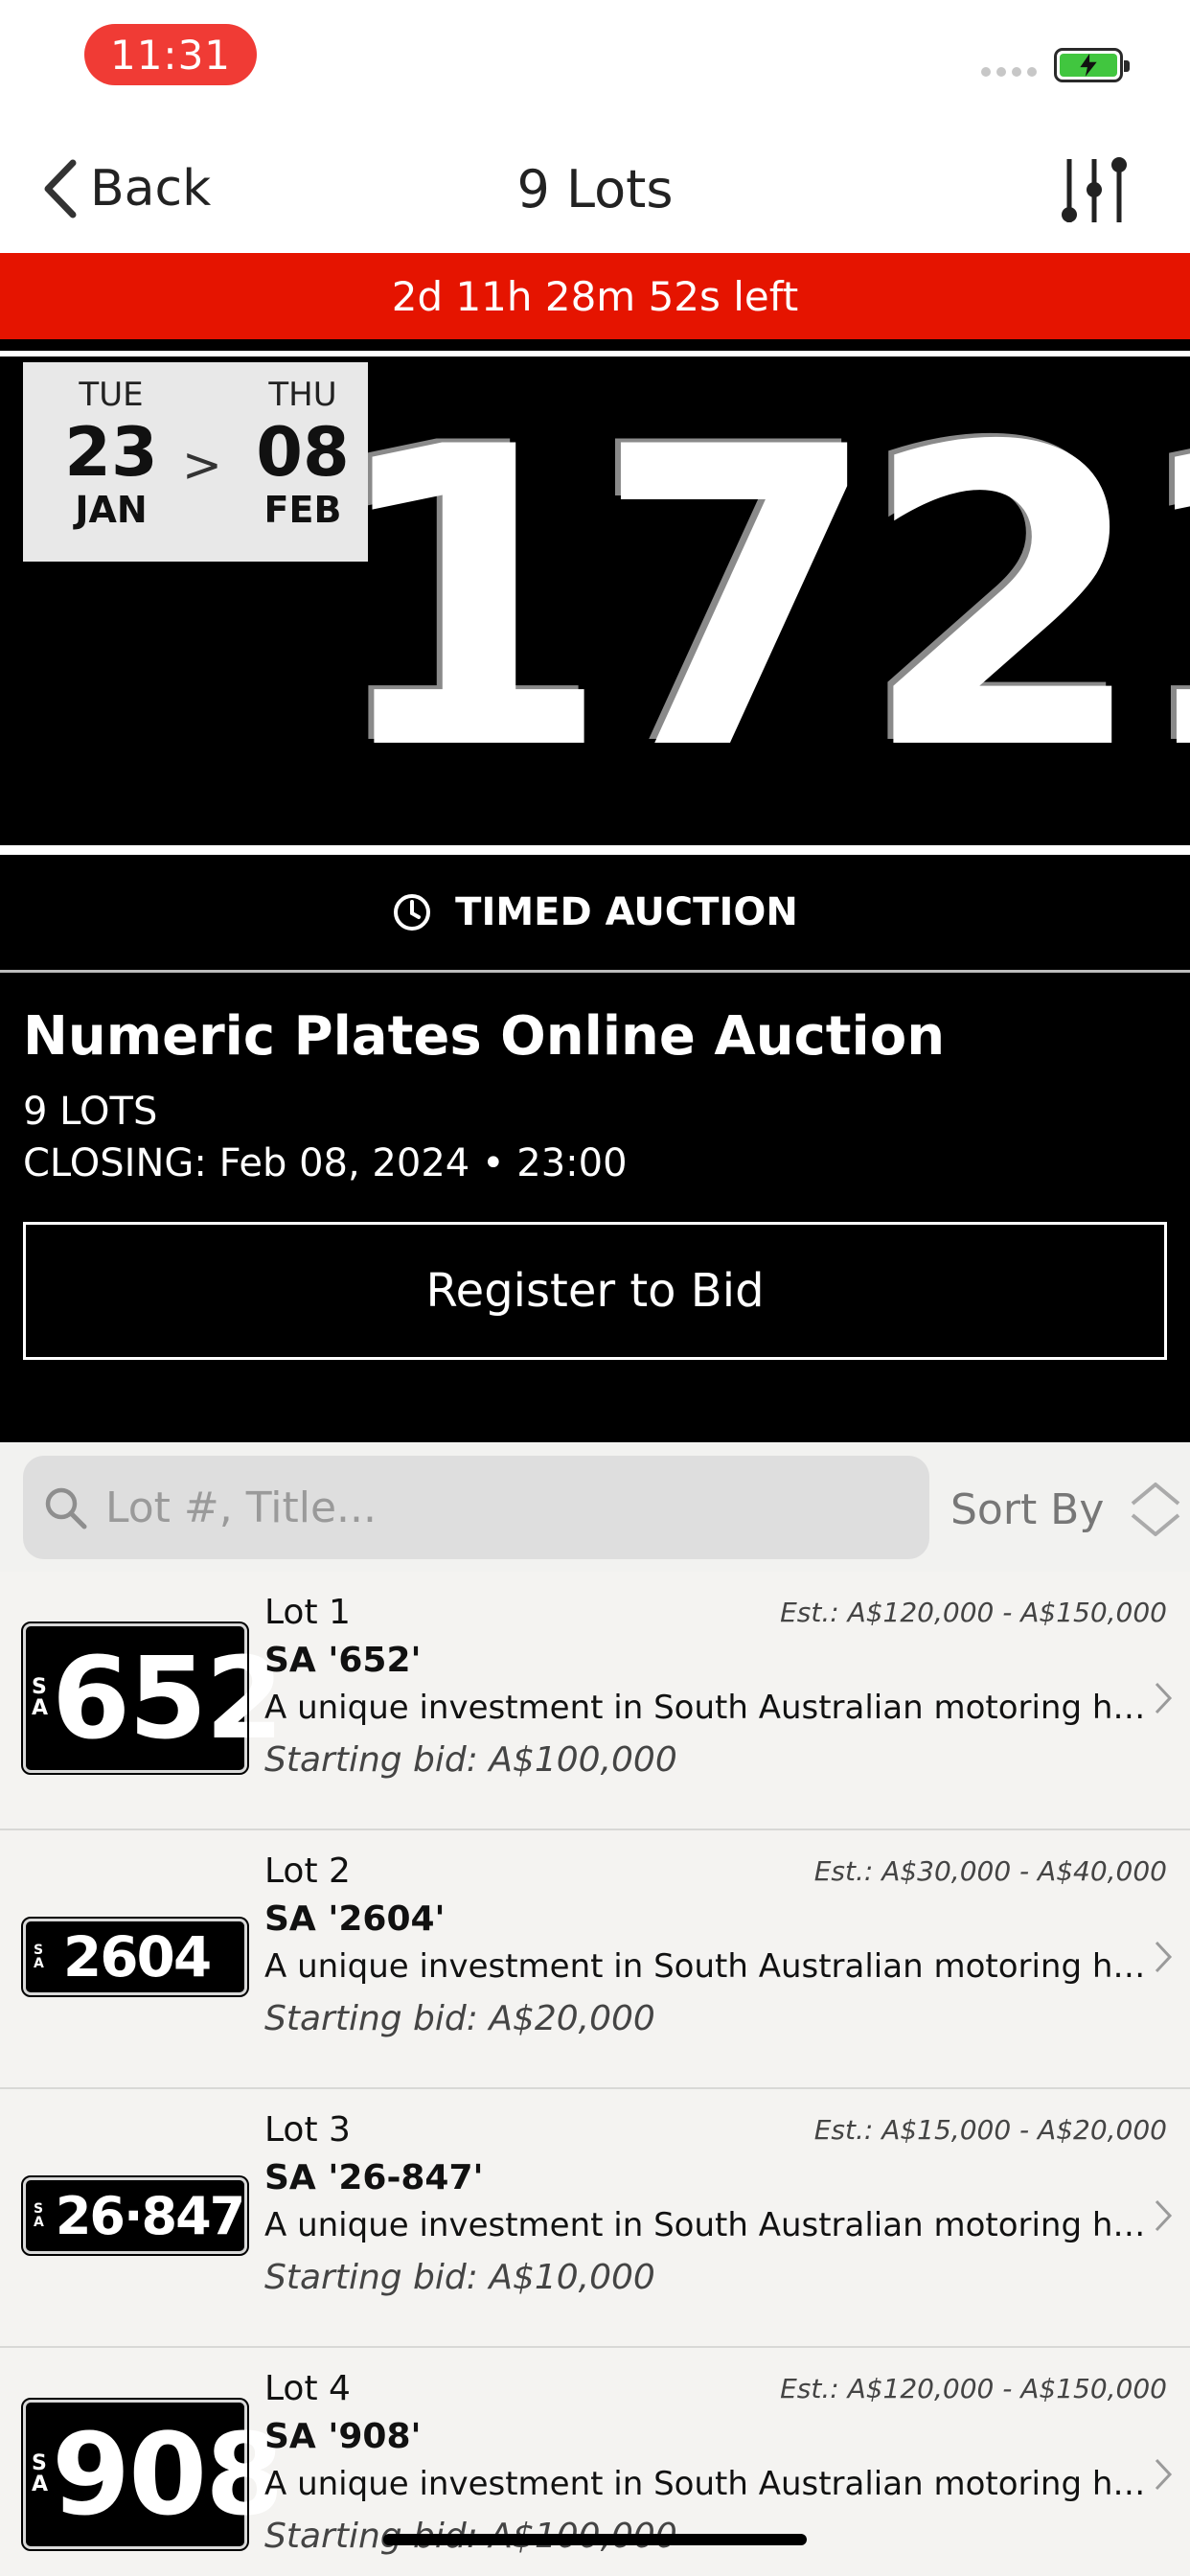 The width and height of the screenshot is (1190, 2576). What do you see at coordinates (171, 54) in the screenshot?
I see `status-time: 11:31` at bounding box center [171, 54].